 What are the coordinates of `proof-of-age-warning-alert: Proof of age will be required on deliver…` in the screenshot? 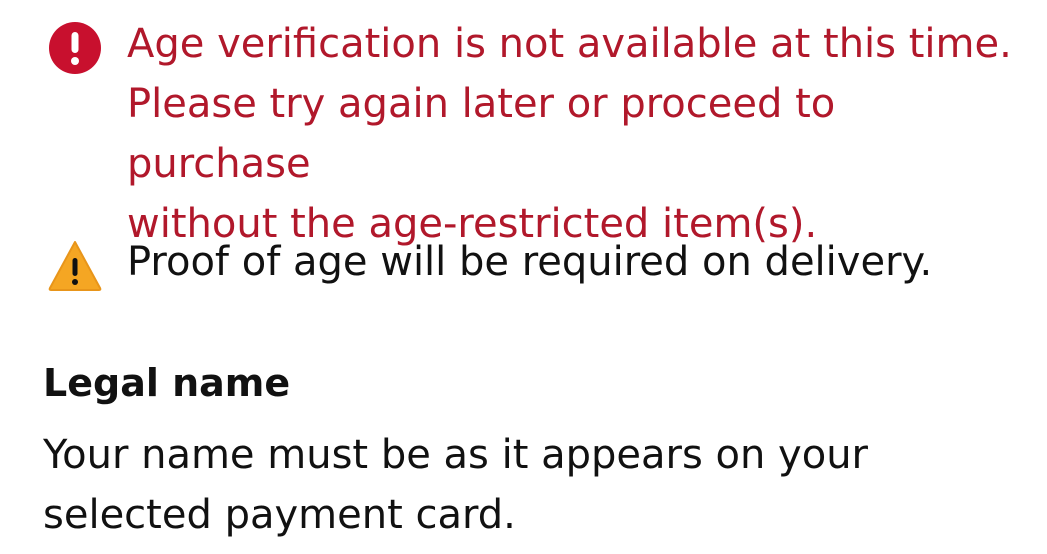 It's located at (537, 263).